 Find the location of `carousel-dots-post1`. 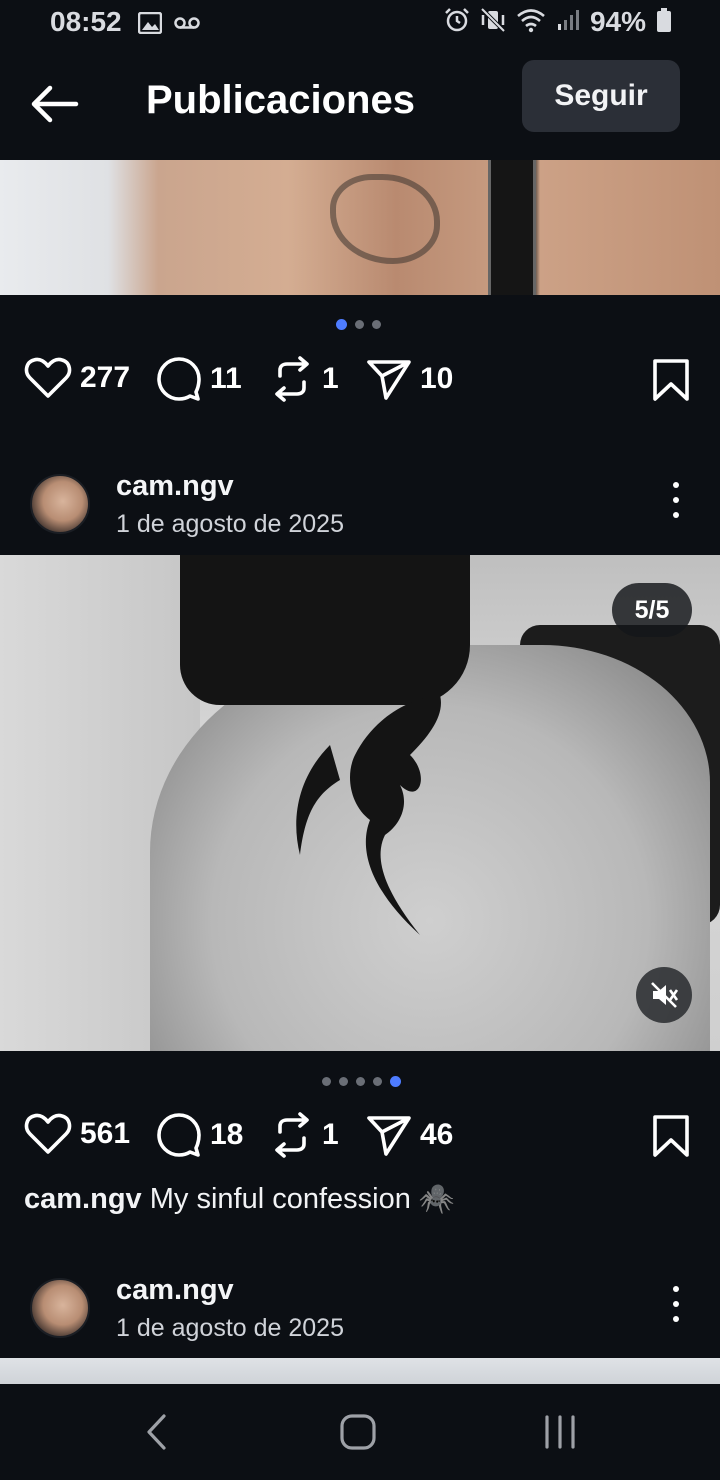

carousel-dots-post1 is located at coordinates (358, 324).